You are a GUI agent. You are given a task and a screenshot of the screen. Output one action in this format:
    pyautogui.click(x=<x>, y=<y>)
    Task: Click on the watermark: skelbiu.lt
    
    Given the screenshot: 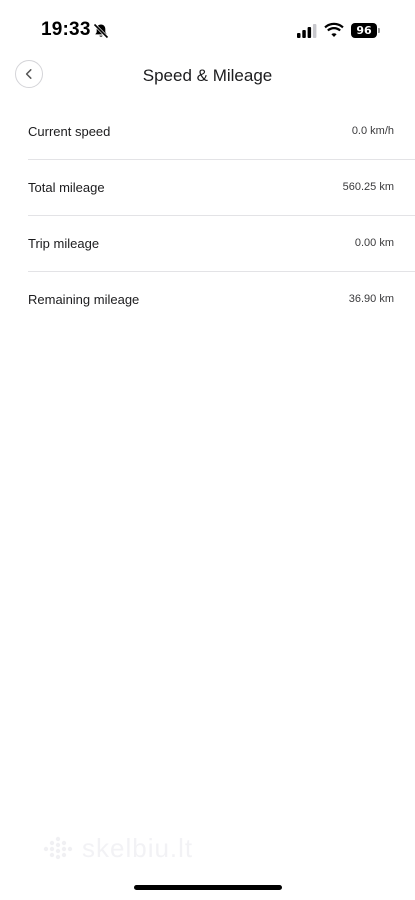 What is the action you would take?
    pyautogui.click(x=117, y=848)
    